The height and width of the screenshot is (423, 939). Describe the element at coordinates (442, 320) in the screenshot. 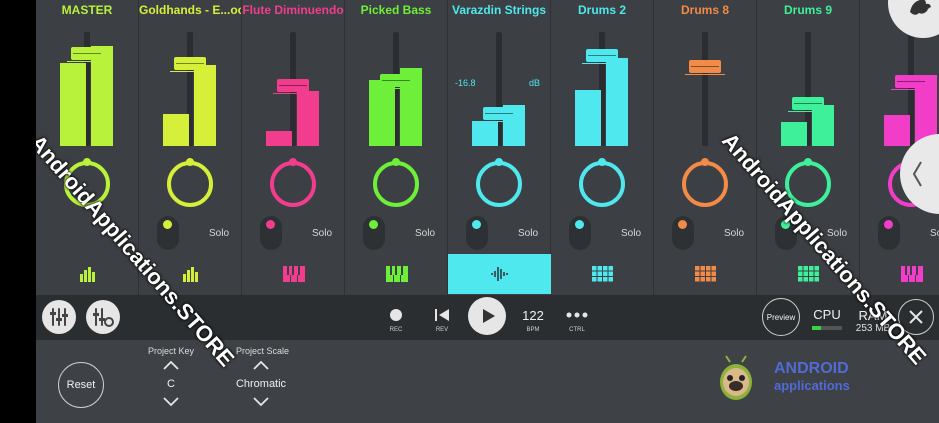

I see `rewind-button: REV` at that location.